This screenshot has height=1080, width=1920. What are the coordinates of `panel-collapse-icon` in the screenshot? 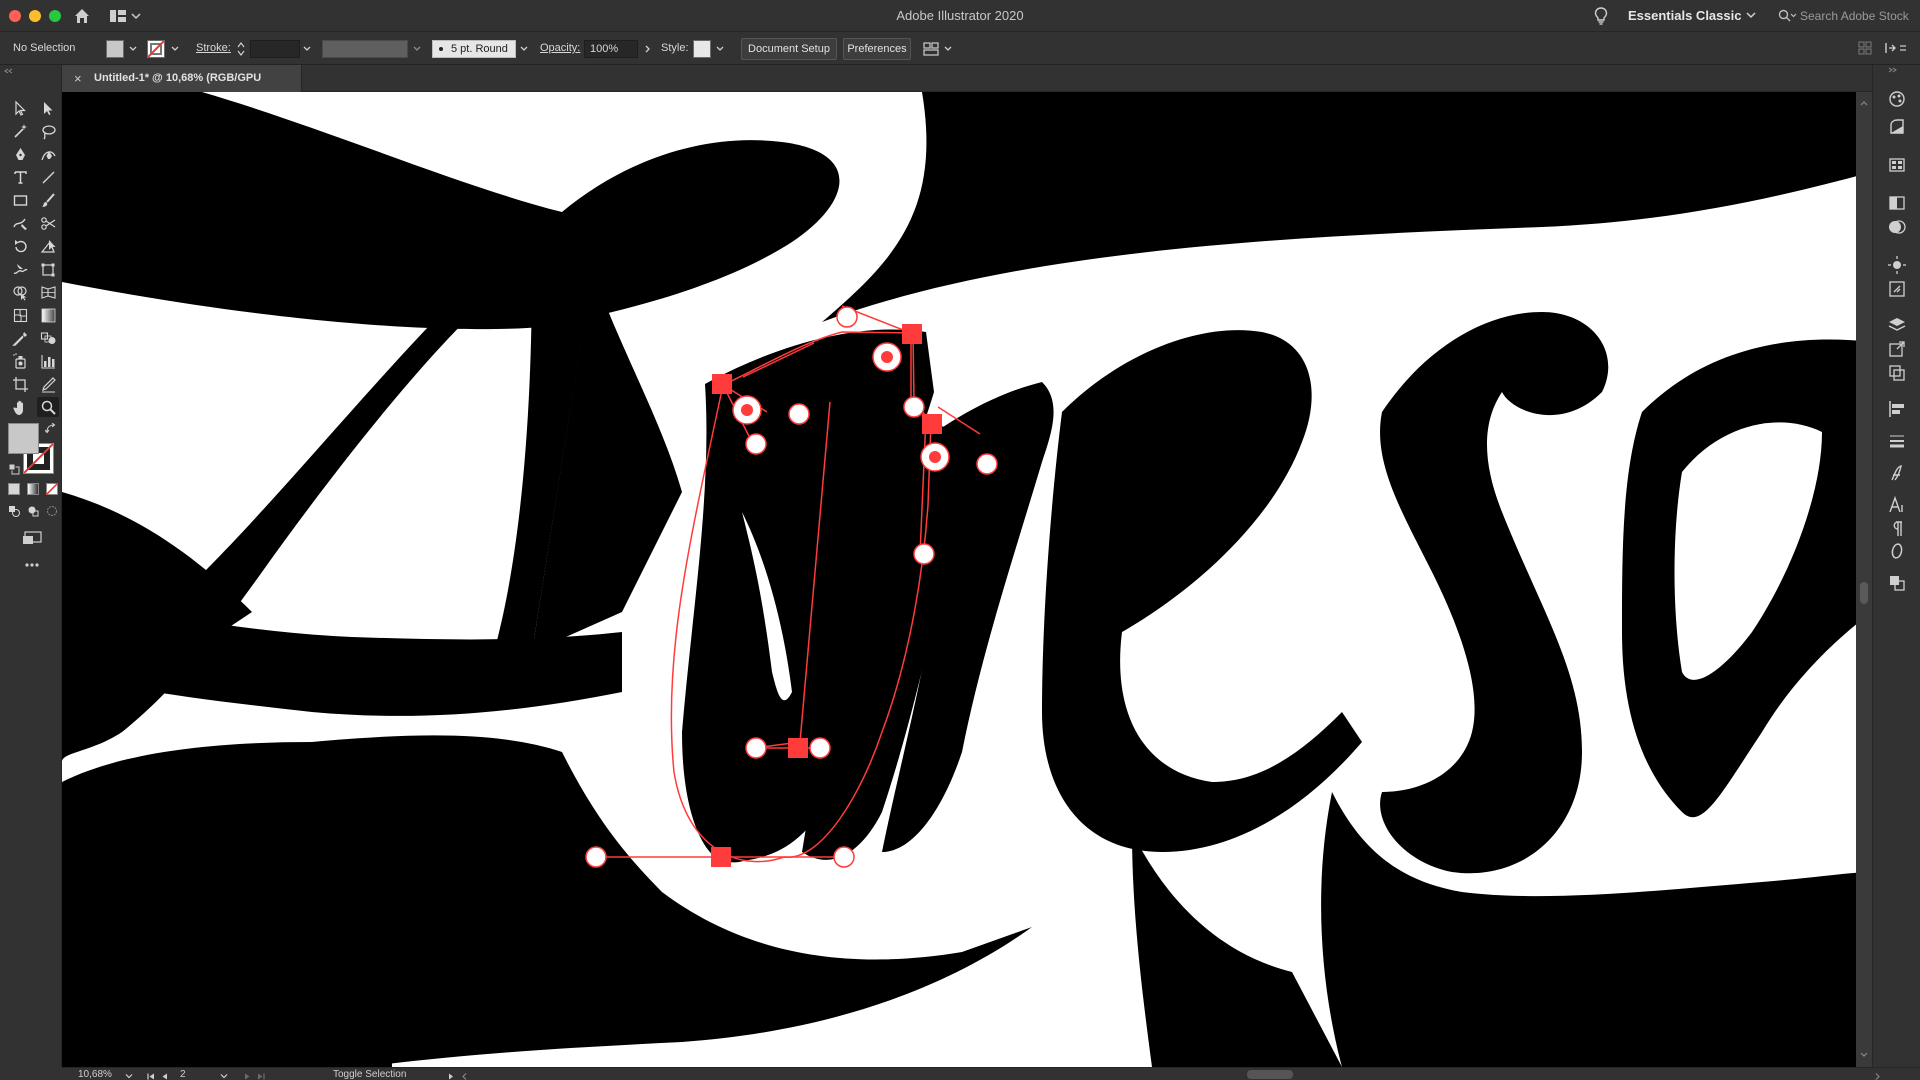 It's located at (31, 71).